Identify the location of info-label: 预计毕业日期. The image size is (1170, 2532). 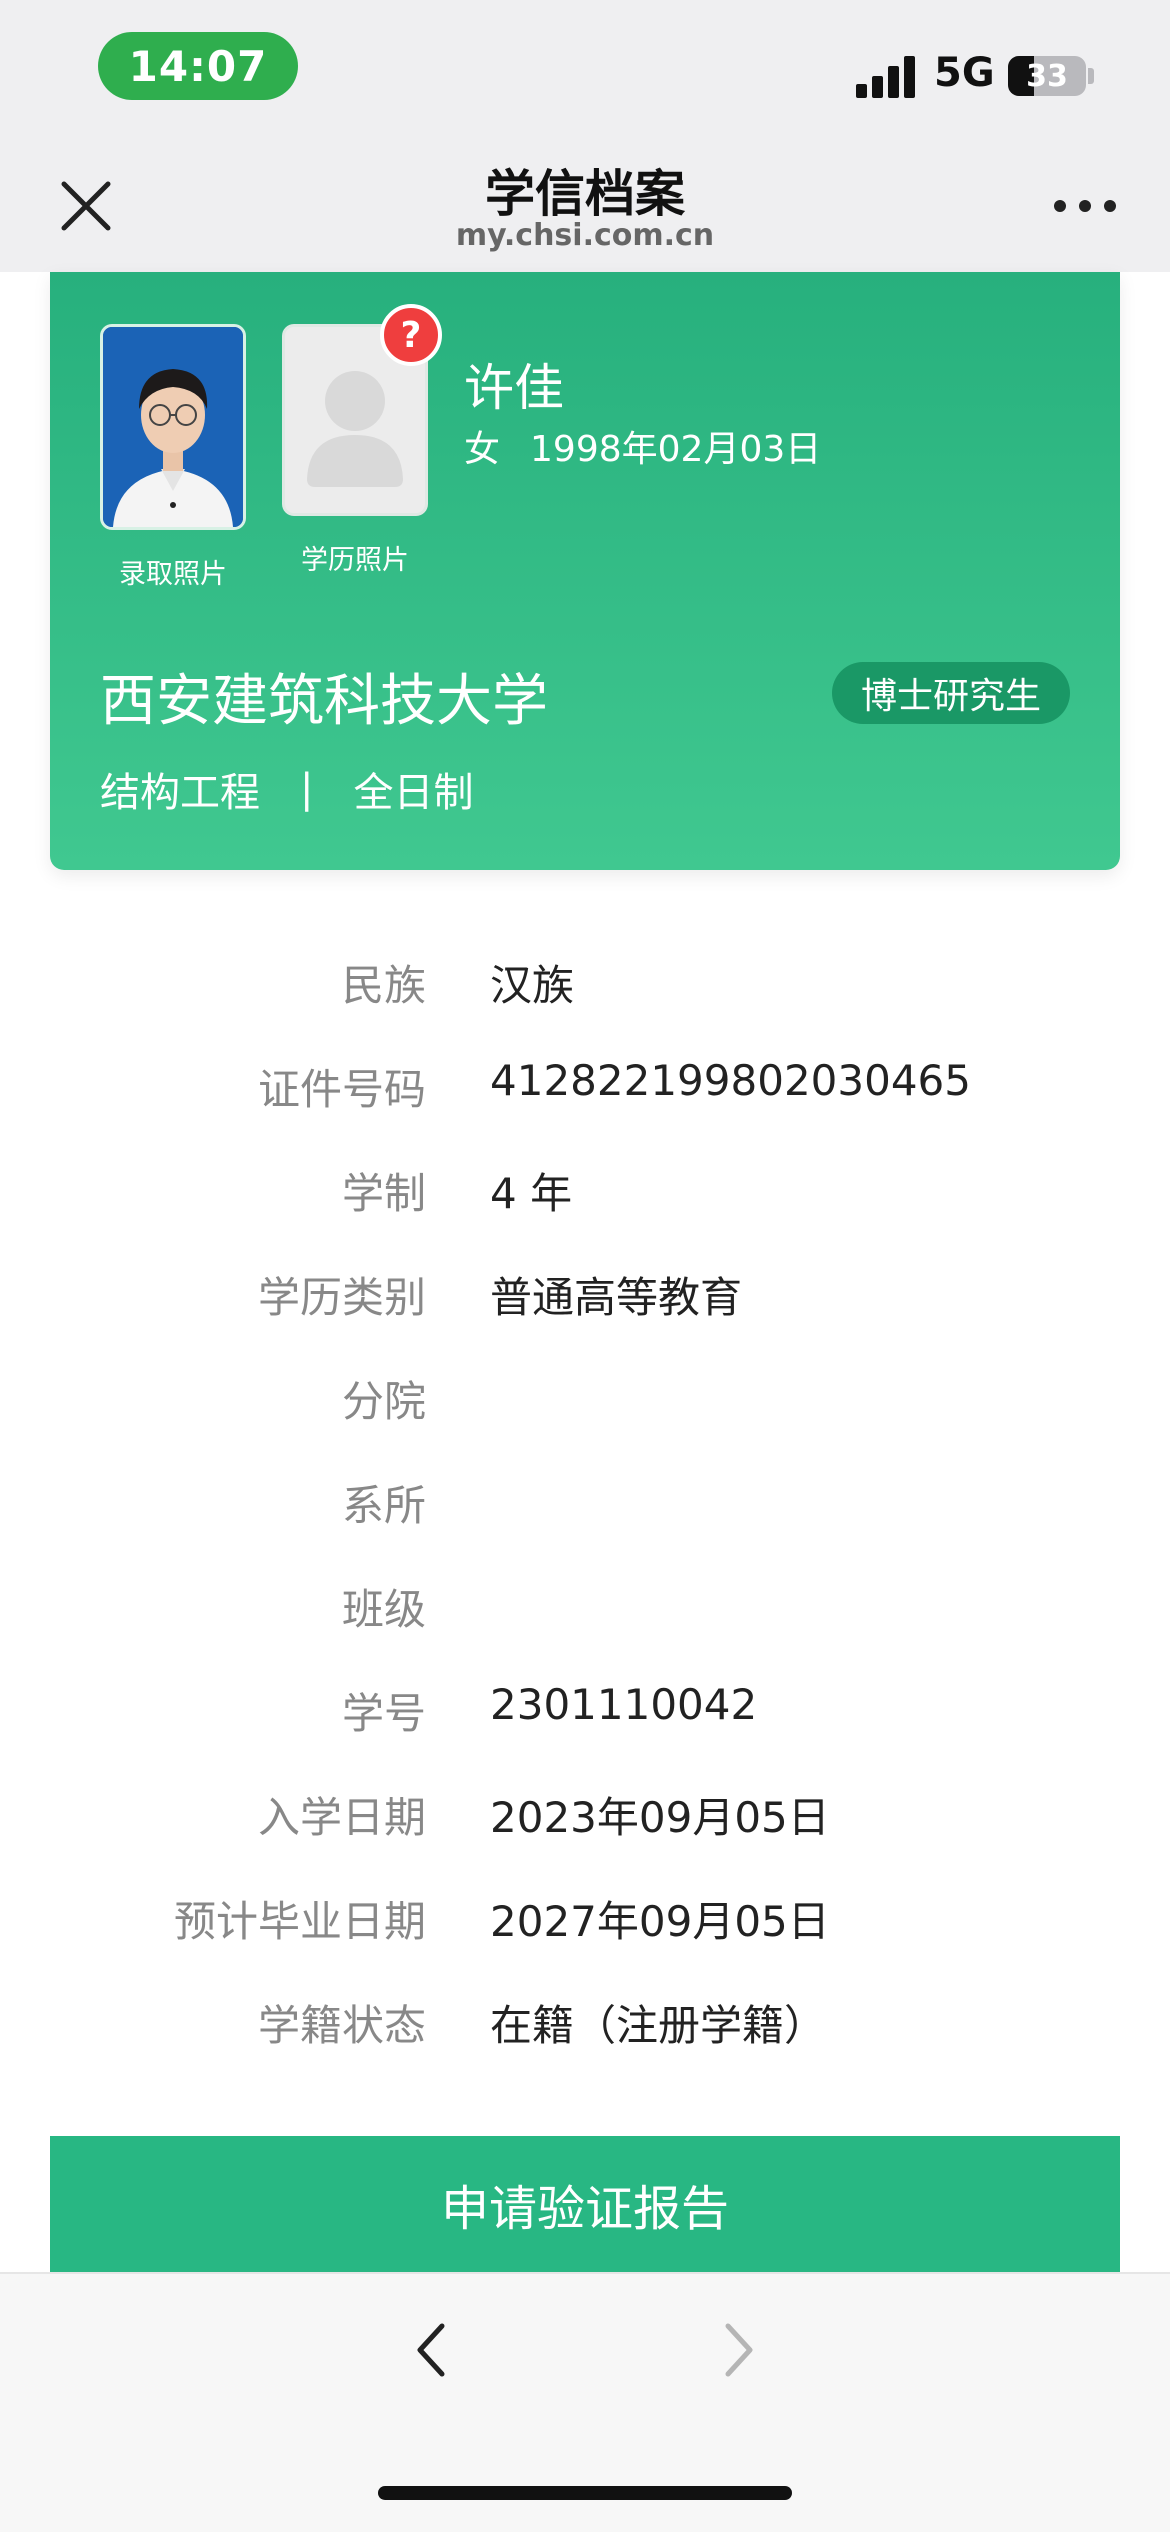
(299, 1921).